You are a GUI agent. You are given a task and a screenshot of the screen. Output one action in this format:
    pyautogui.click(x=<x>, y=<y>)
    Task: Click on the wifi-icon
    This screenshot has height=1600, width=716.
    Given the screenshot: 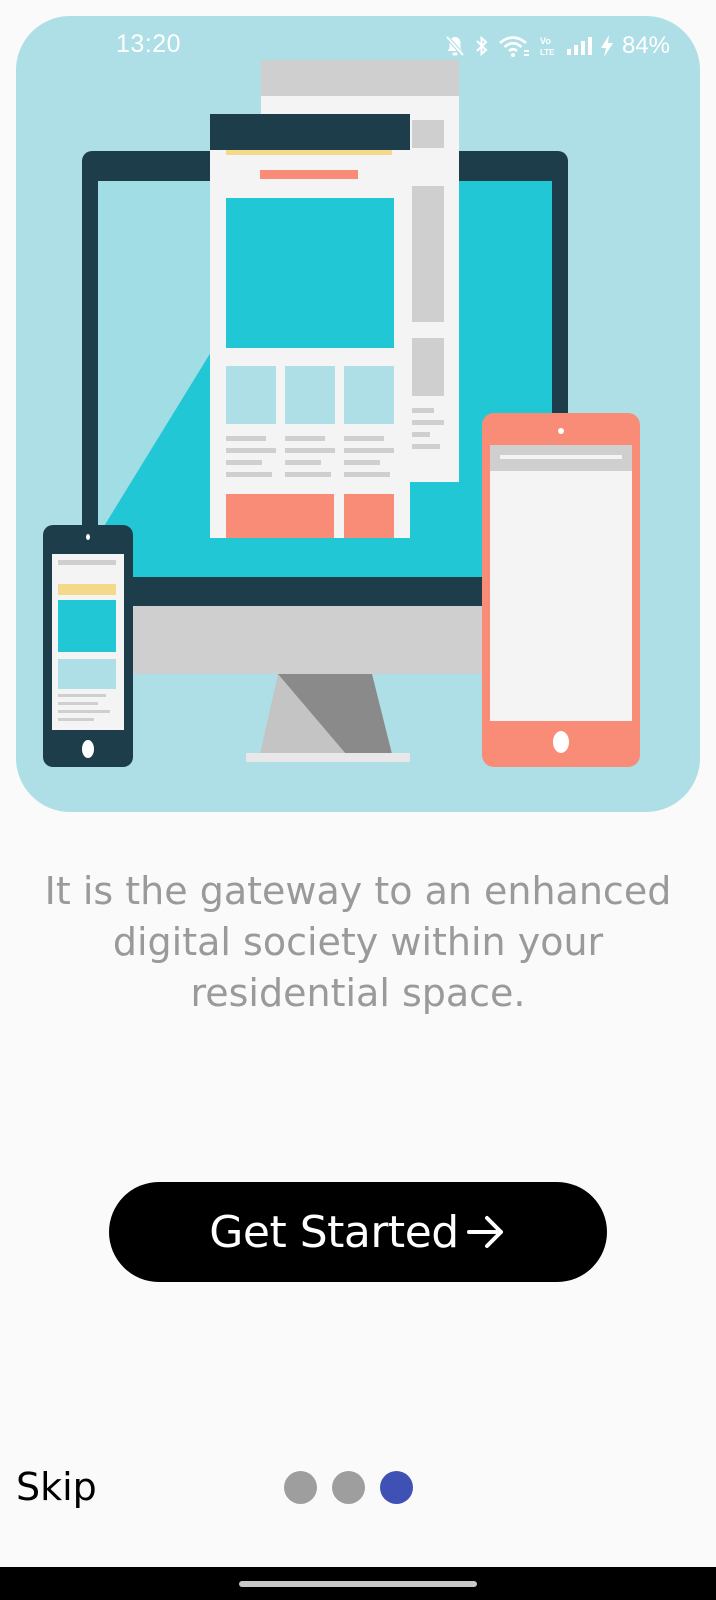 What is the action you would take?
    pyautogui.click(x=514, y=46)
    